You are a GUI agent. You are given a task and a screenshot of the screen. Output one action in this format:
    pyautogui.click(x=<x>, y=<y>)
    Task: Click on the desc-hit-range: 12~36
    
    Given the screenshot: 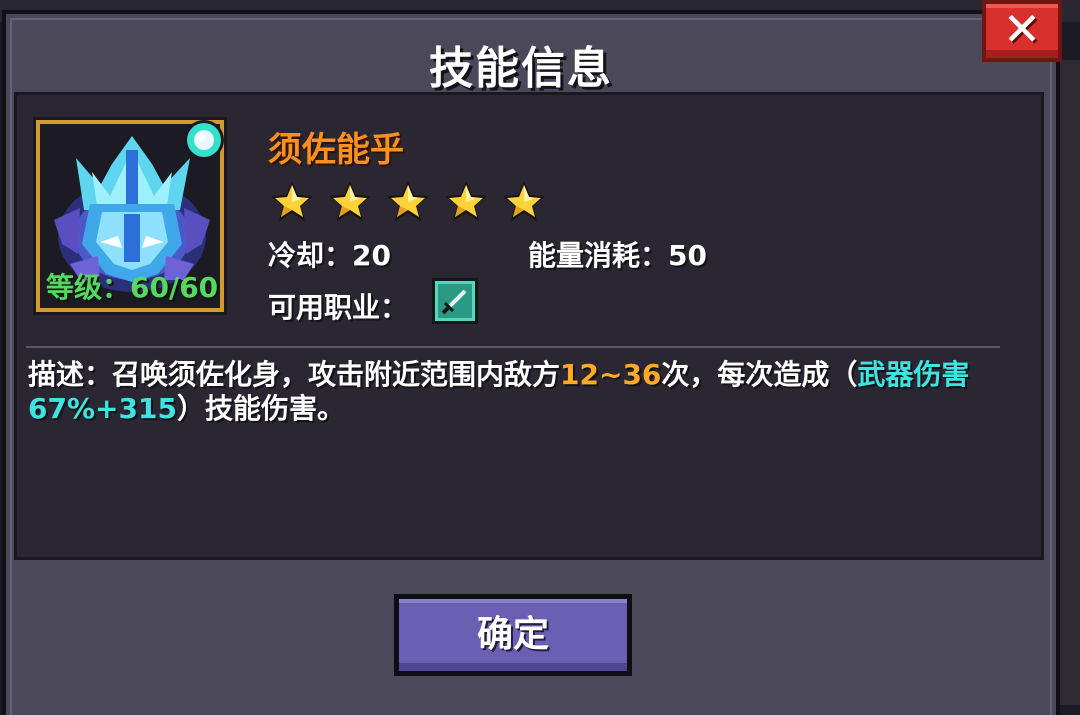 What is the action you would take?
    pyautogui.click(x=611, y=374)
    